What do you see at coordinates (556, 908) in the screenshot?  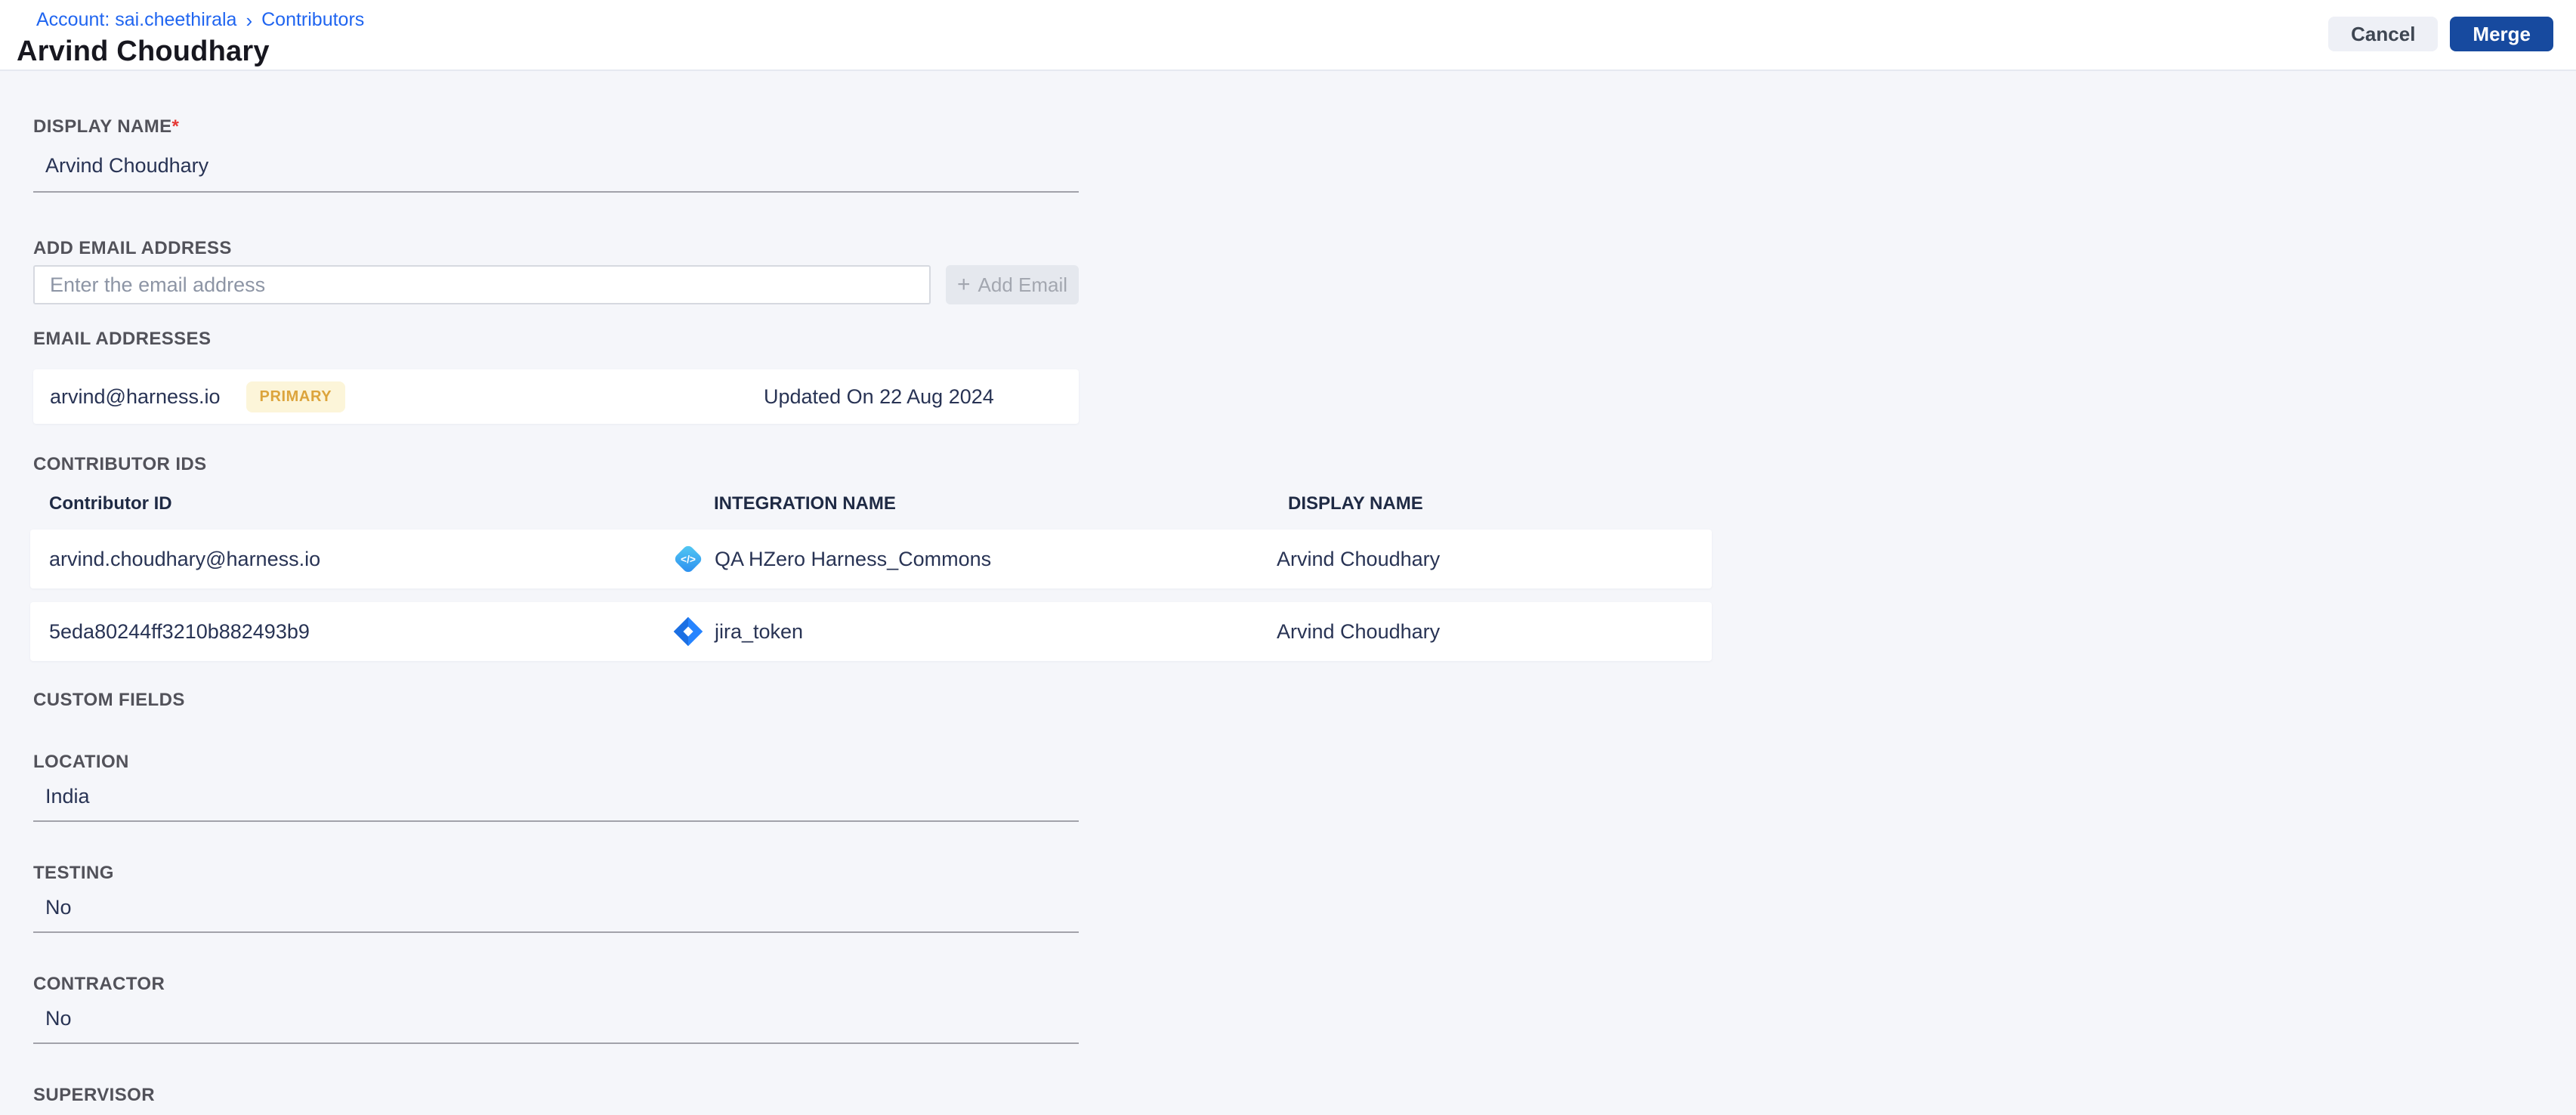 I see `testing-field: No` at bounding box center [556, 908].